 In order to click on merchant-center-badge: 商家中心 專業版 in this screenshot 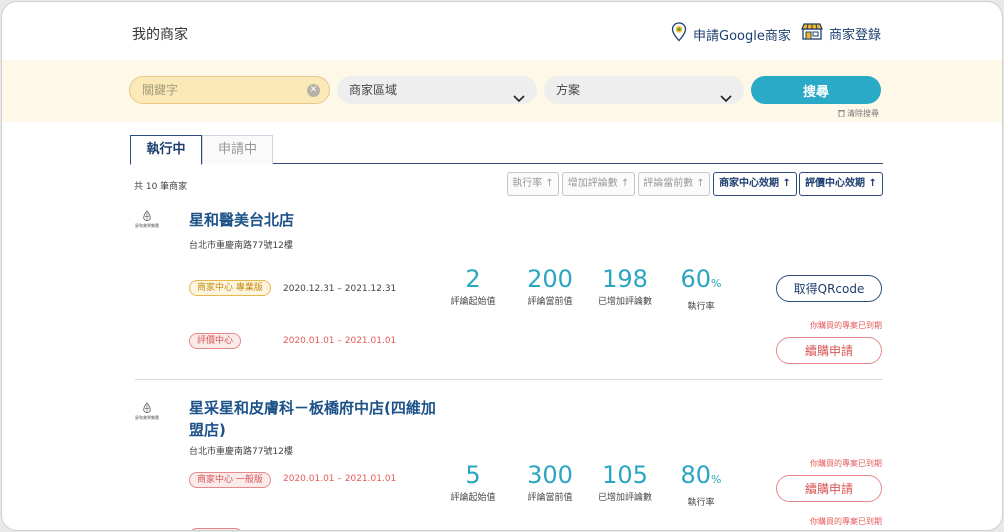, I will do `click(230, 288)`.